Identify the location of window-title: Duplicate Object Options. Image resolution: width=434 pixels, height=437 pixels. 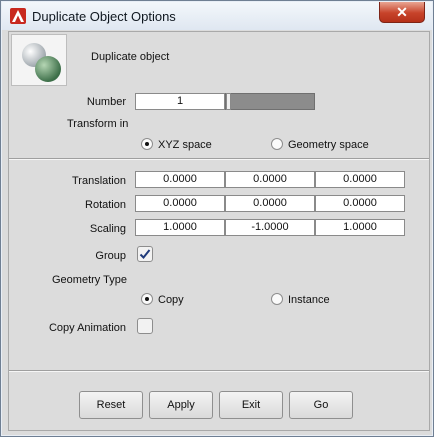
(104, 16).